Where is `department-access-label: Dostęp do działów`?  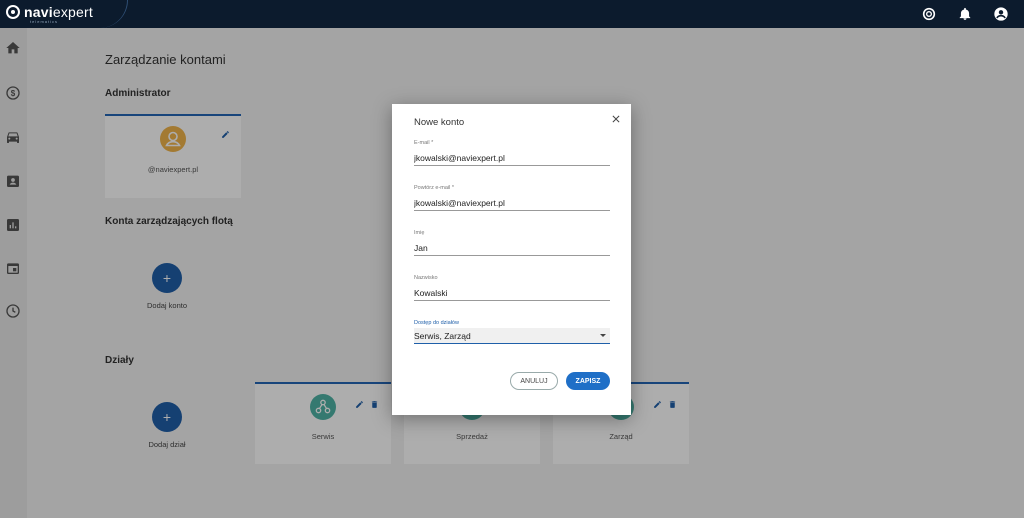 department-access-label: Dostęp do działów is located at coordinates (436, 323).